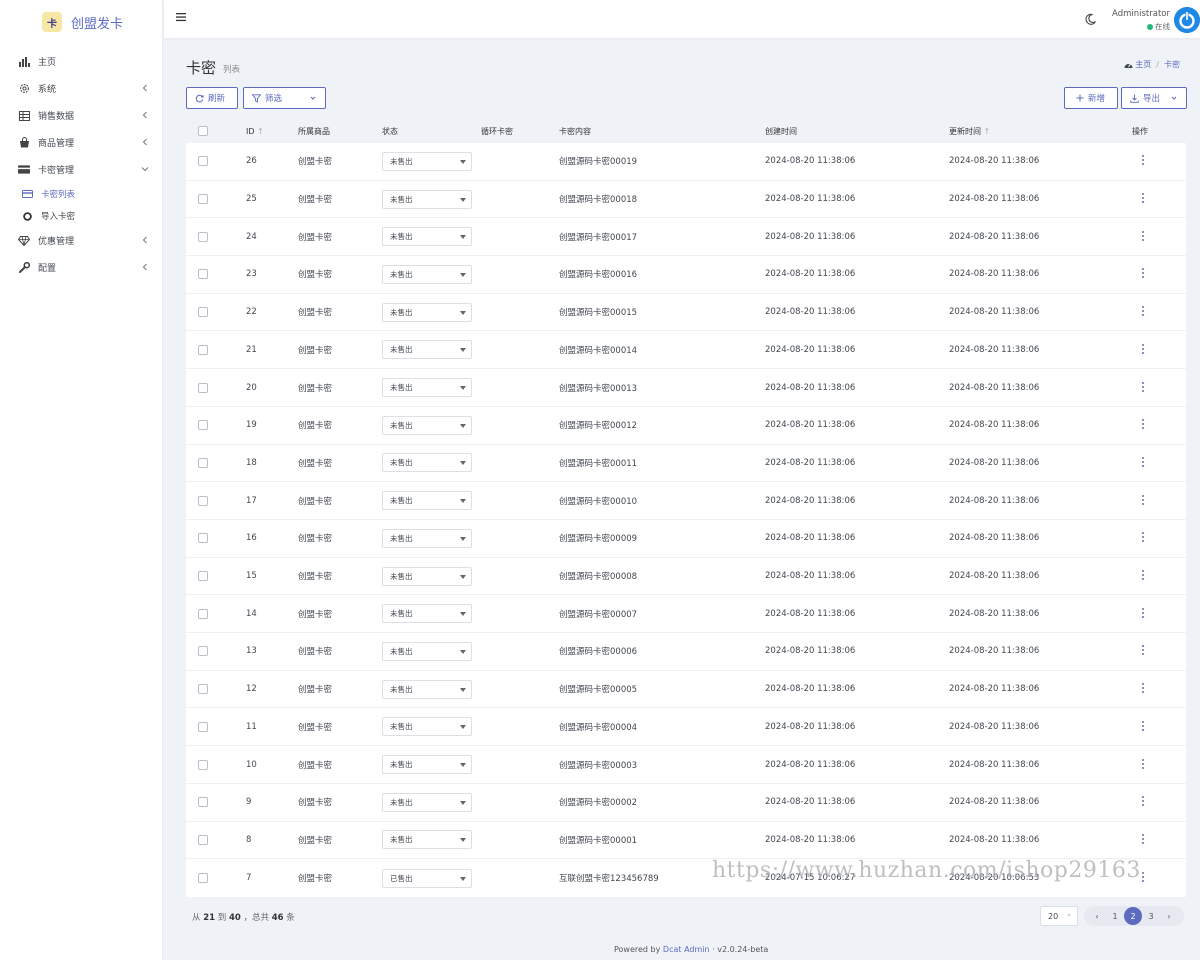 The width and height of the screenshot is (1200, 960). What do you see at coordinates (284, 98) in the screenshot?
I see `filter-button: 筛选` at bounding box center [284, 98].